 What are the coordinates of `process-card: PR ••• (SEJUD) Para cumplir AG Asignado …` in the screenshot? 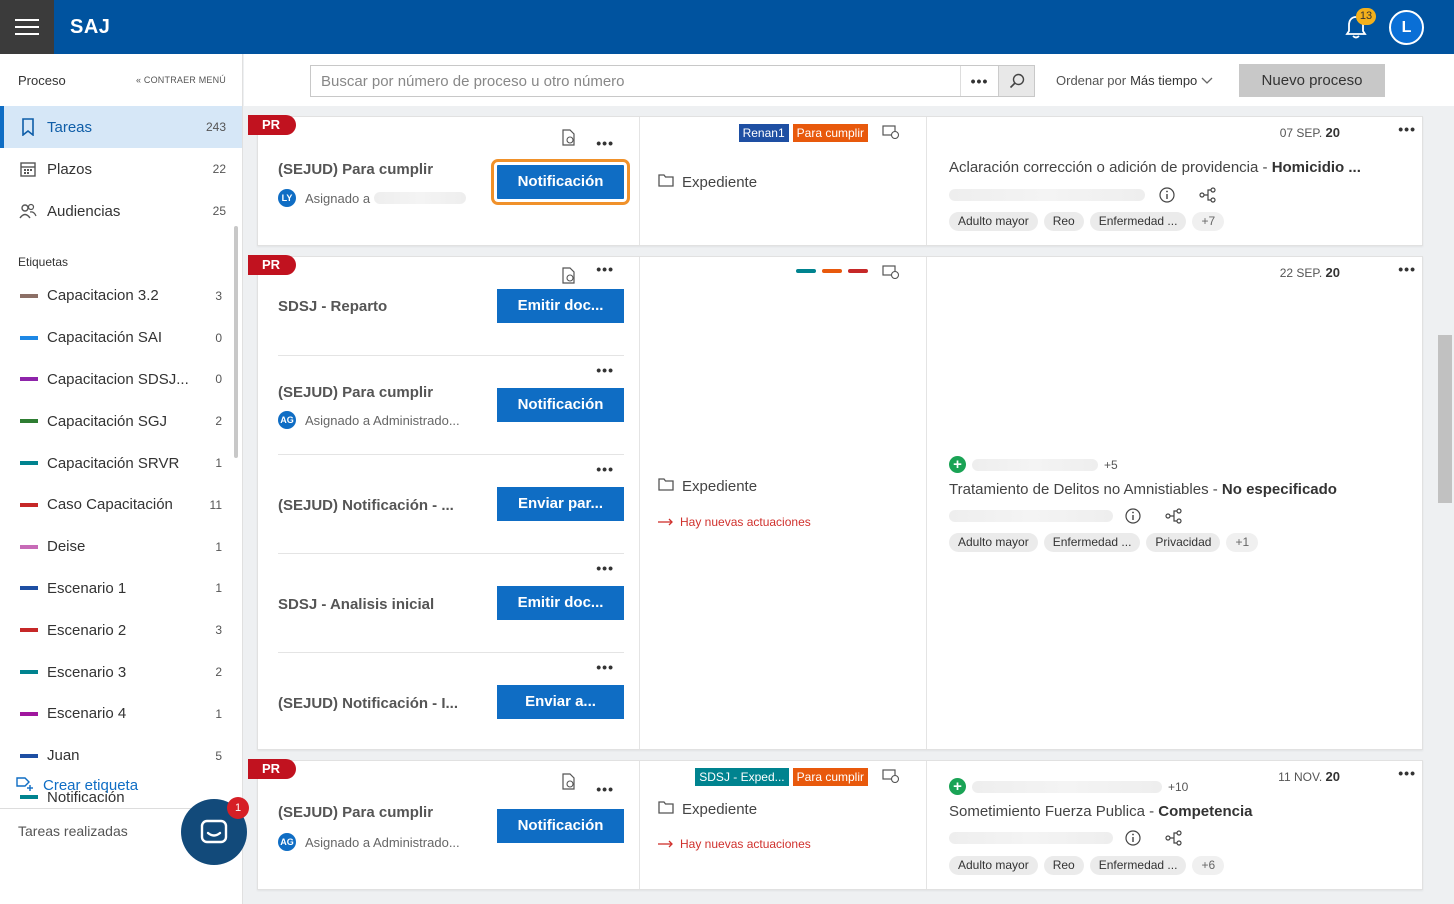 It's located at (835, 825).